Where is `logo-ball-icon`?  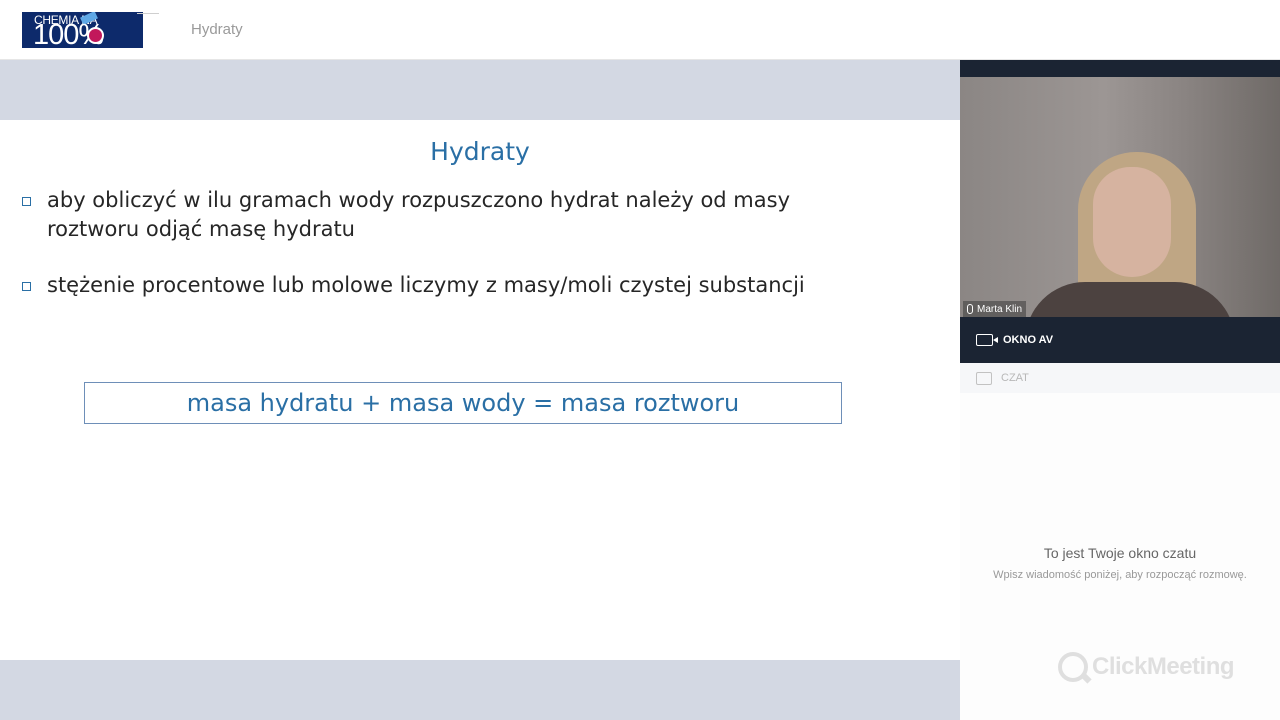 logo-ball-icon is located at coordinates (95, 35).